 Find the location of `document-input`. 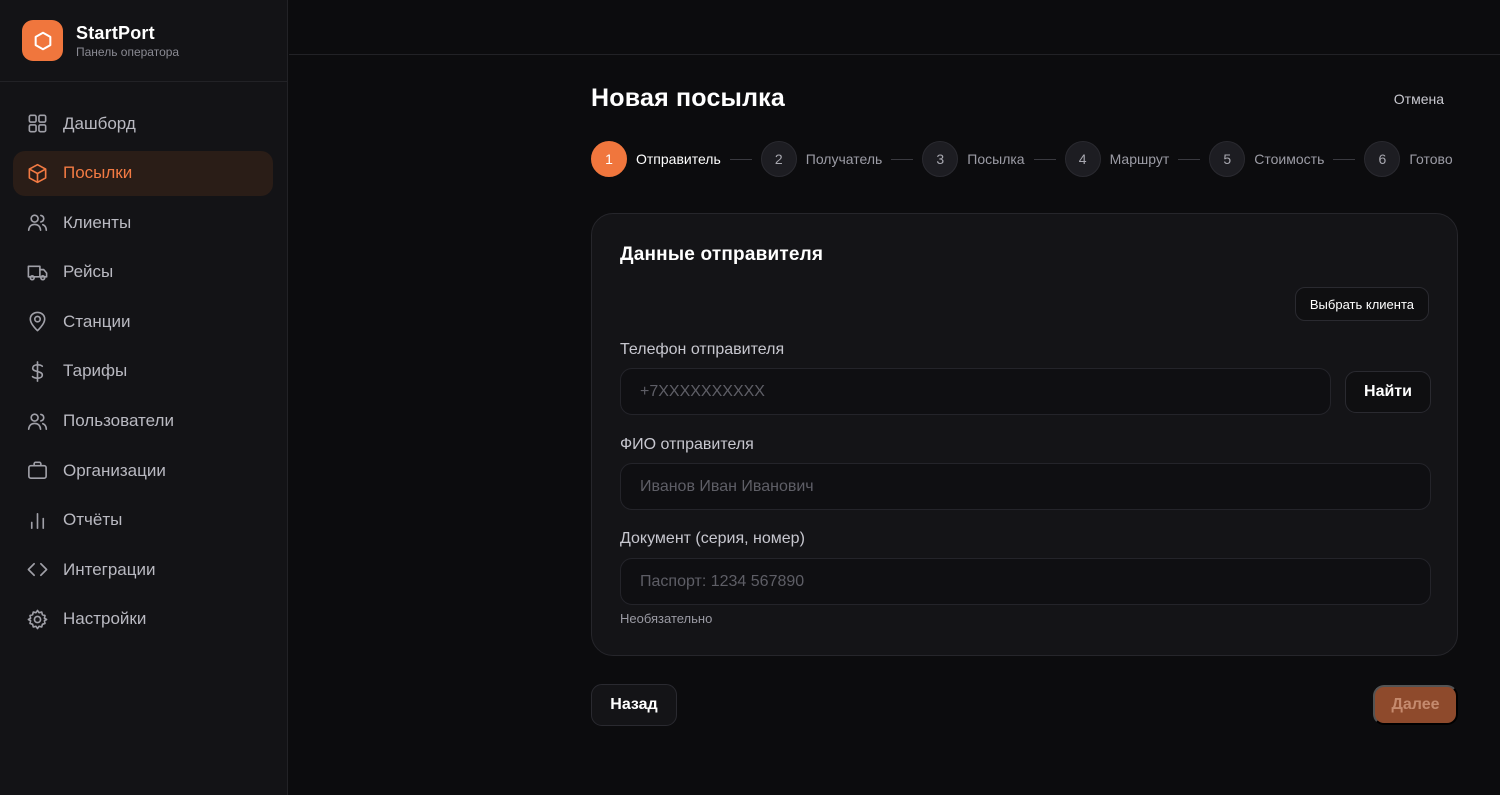

document-input is located at coordinates (1025, 581).